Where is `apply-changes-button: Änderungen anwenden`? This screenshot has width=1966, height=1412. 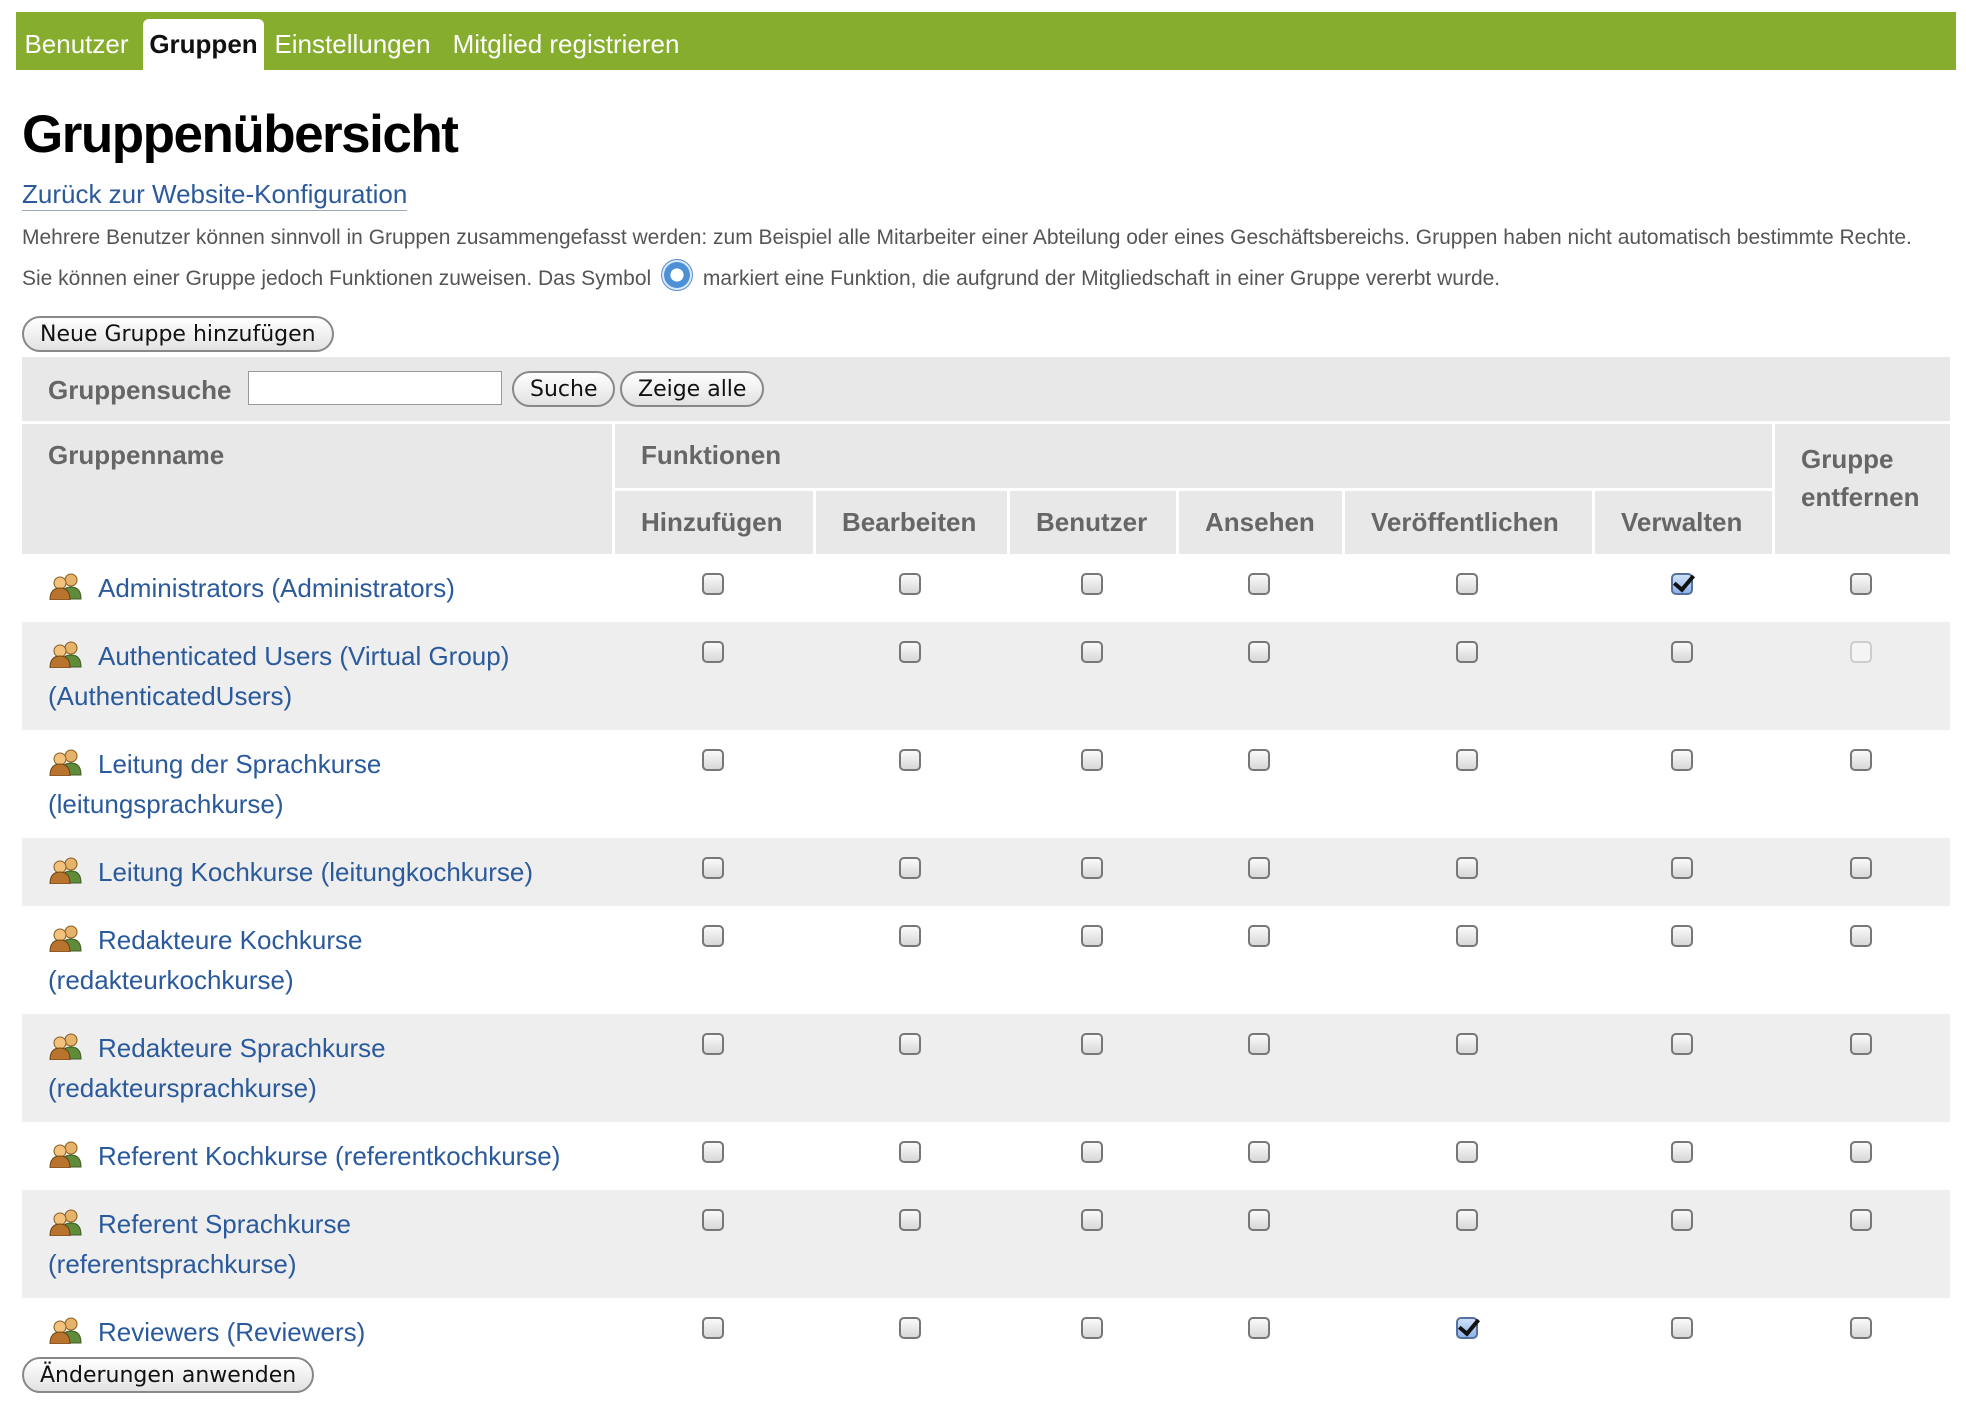 apply-changes-button: Änderungen anwenden is located at coordinates (168, 1375).